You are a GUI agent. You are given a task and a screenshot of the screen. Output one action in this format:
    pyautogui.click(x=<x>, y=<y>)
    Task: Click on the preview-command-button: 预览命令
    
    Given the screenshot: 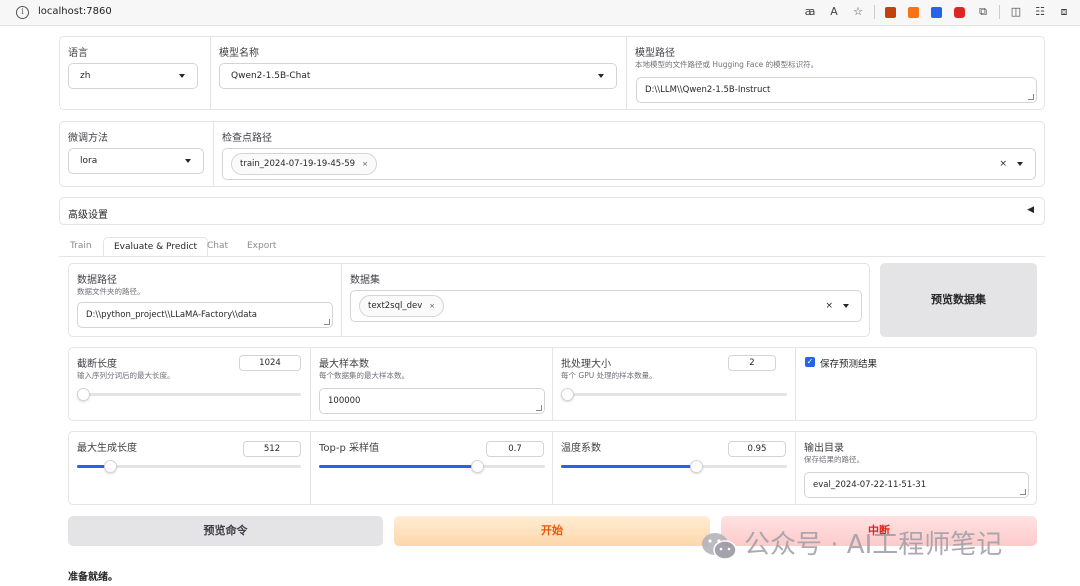 What is the action you would take?
    pyautogui.click(x=225, y=531)
    